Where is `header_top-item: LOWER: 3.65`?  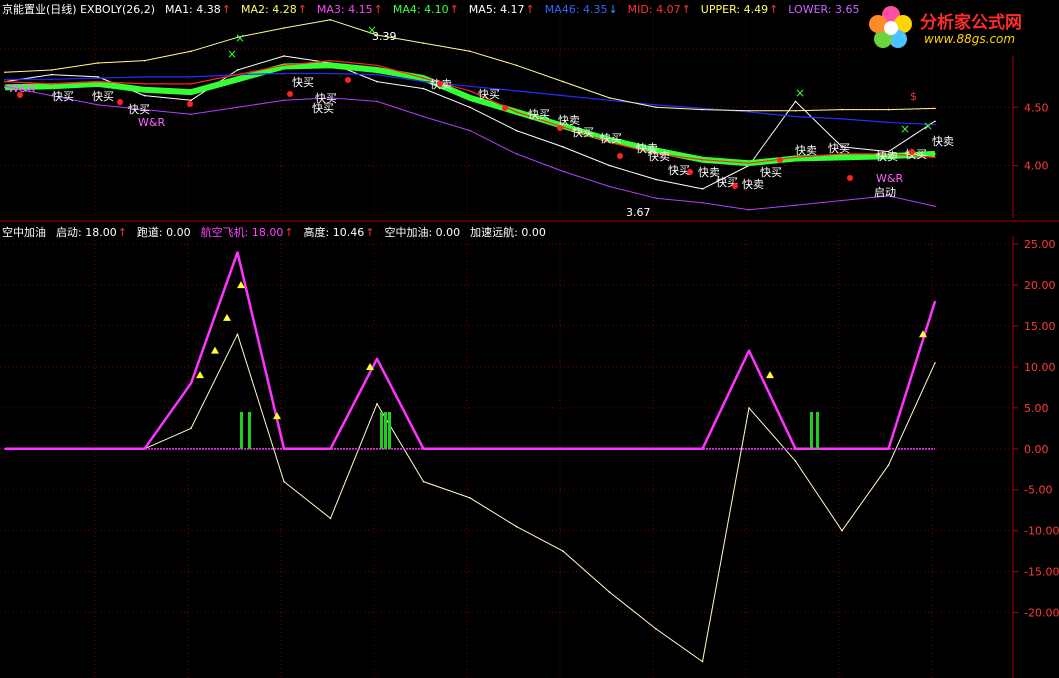
header_top-item: LOWER: 3.65 is located at coordinates (824, 9).